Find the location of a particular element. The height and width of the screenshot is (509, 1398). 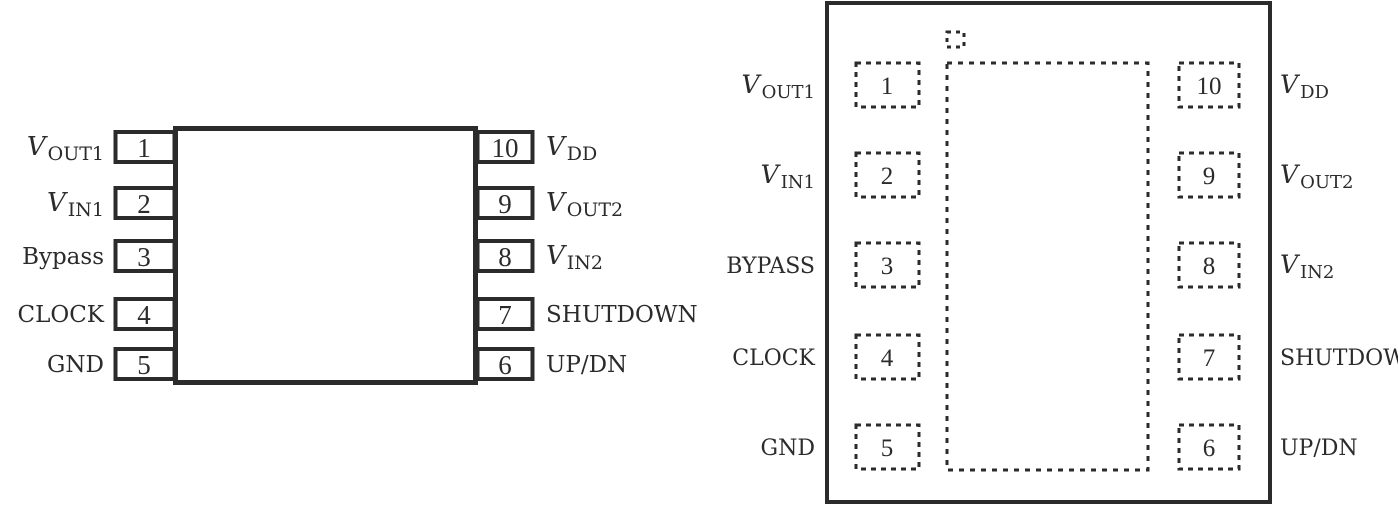

pin-label-9: V OUT2 is located at coordinates (584, 204).